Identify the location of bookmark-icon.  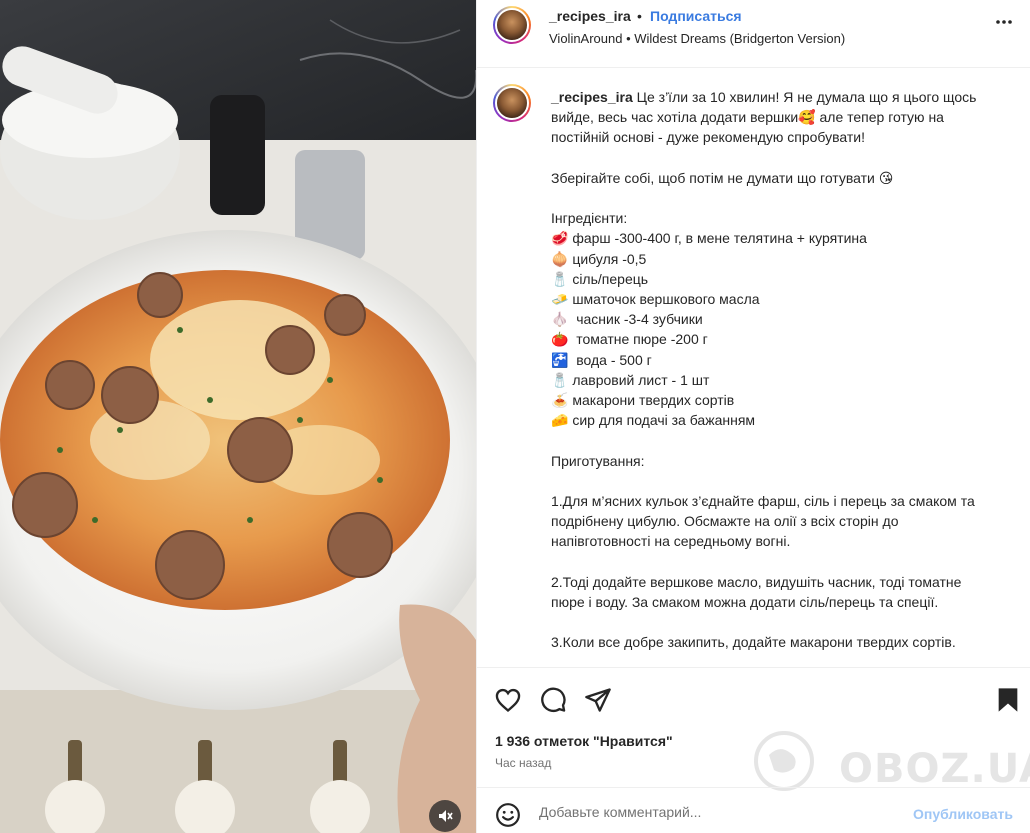
(1008, 700).